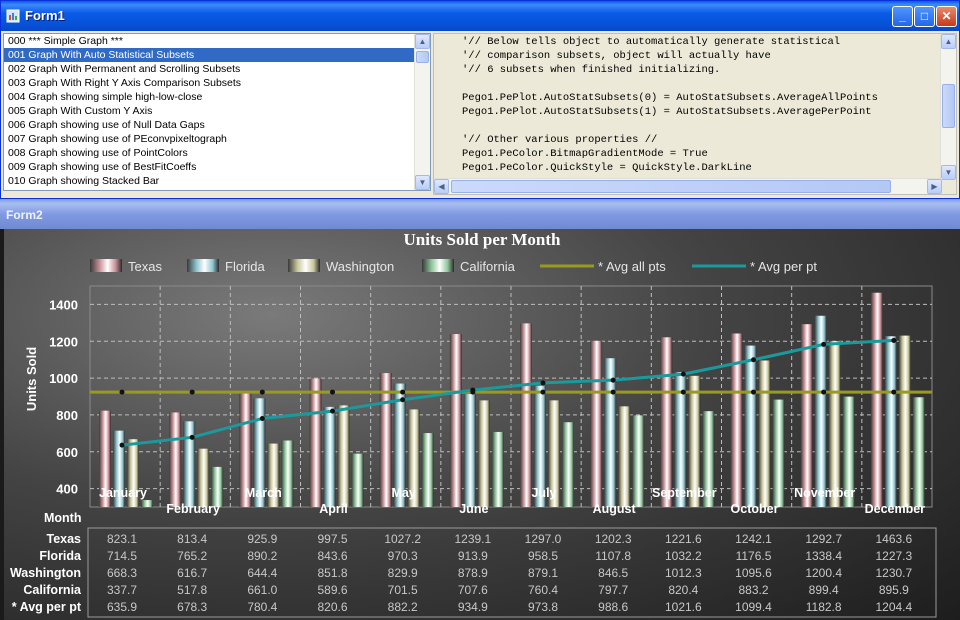 The height and width of the screenshot is (620, 960). What do you see at coordinates (893, 607) in the screenshot?
I see `table-cell: 1204.4` at bounding box center [893, 607].